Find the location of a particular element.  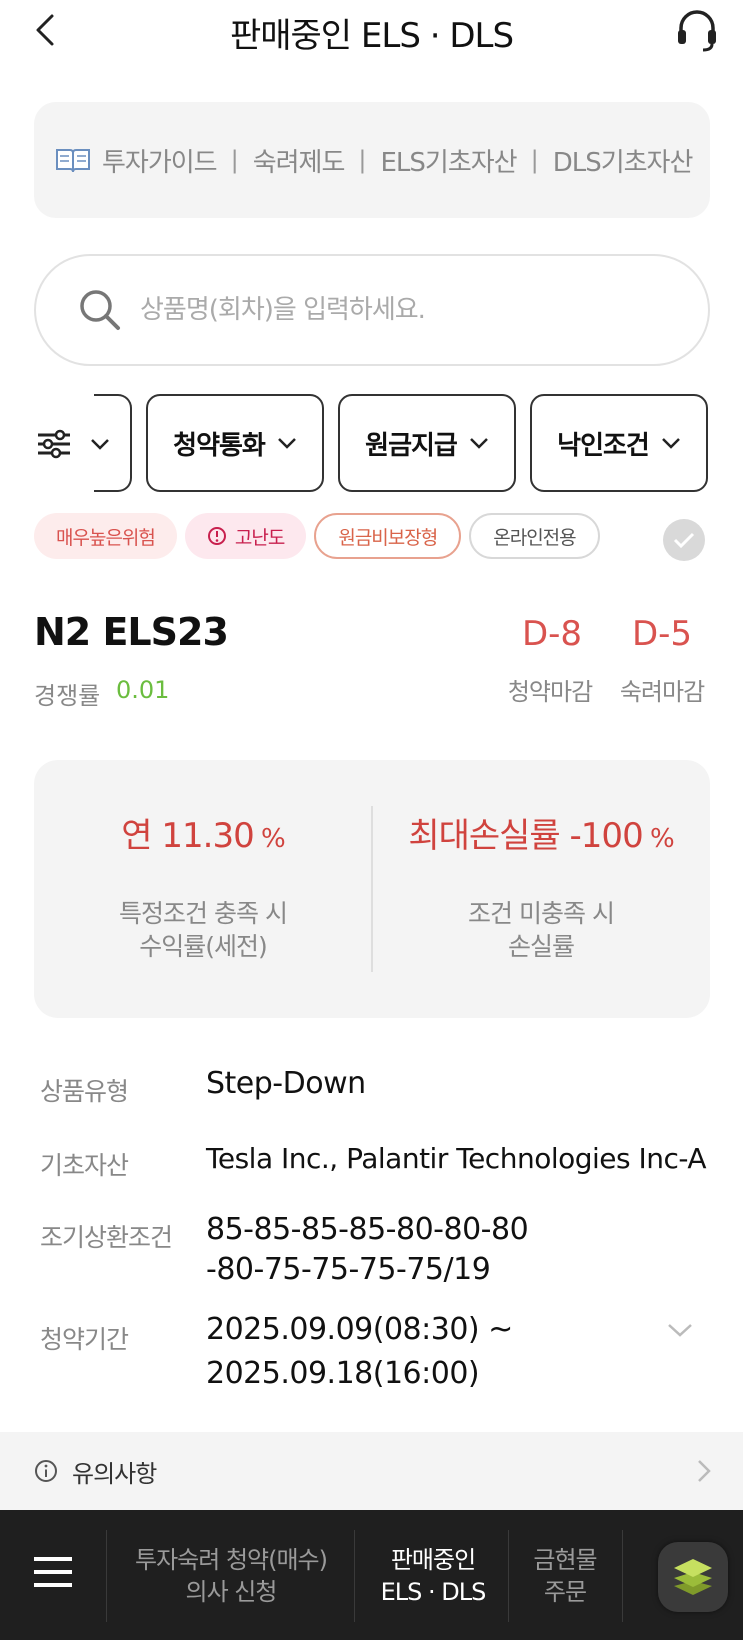

chevron-right-icon is located at coordinates (704, 1471).